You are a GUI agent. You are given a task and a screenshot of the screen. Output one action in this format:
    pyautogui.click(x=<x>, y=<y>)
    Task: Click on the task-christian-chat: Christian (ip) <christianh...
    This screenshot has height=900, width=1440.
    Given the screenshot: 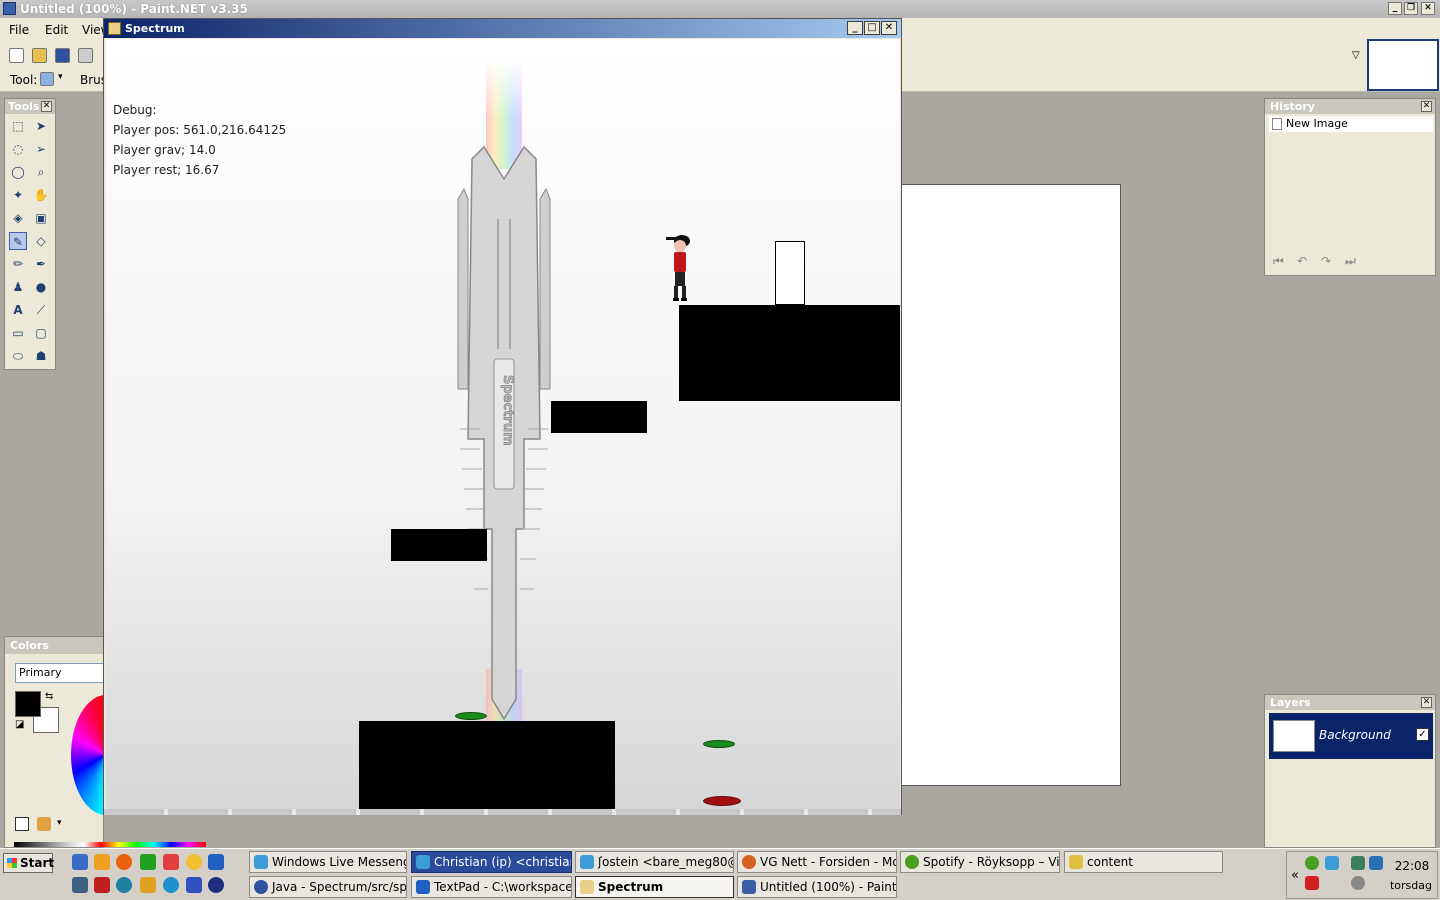 What is the action you would take?
    pyautogui.click(x=491, y=862)
    